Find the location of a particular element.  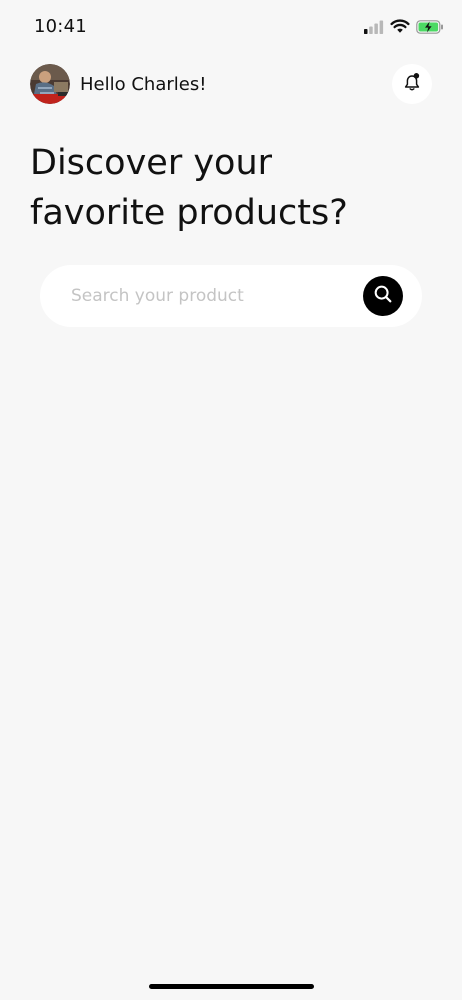

search-input is located at coordinates (211, 296).